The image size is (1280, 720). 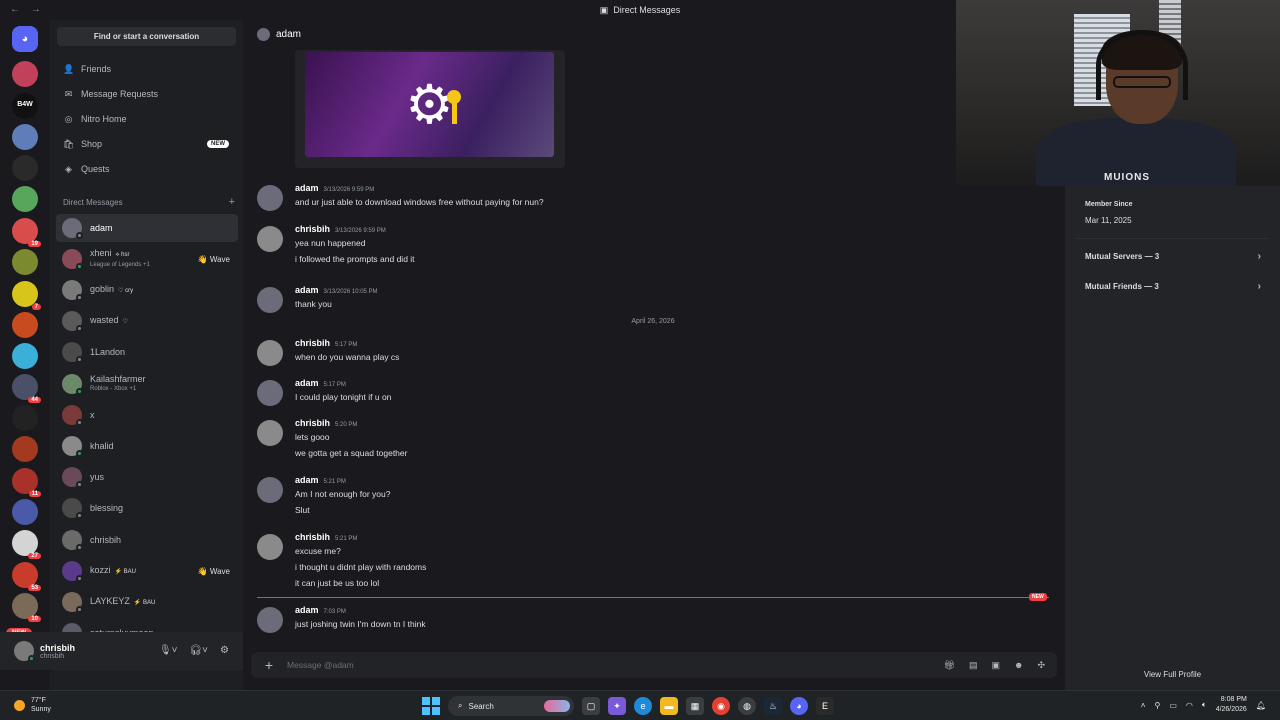 I want to click on image-embed: ⚙, so click(x=430, y=109).